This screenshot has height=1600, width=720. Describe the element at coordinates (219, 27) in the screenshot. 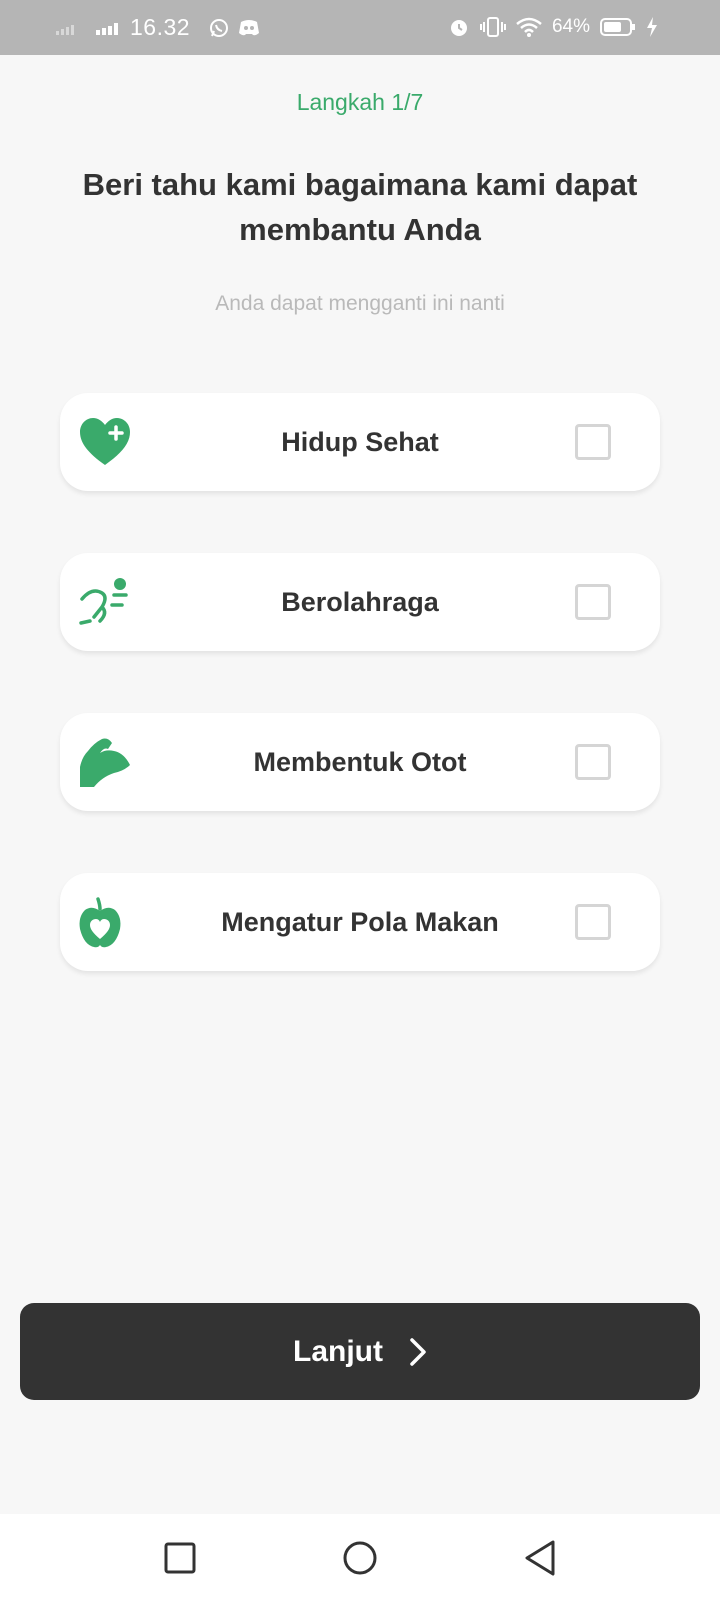

I see `whatsapp-icon` at that location.